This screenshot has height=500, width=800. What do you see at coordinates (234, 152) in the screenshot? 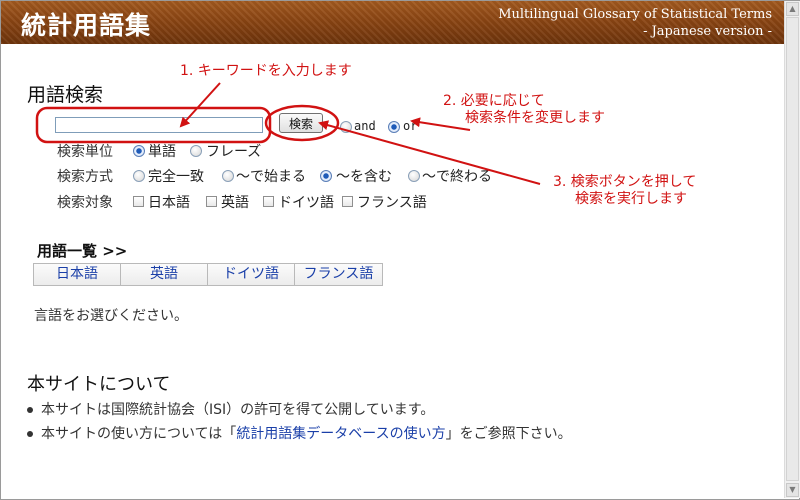
I see `unit-phrase-label: フレーズ` at bounding box center [234, 152].